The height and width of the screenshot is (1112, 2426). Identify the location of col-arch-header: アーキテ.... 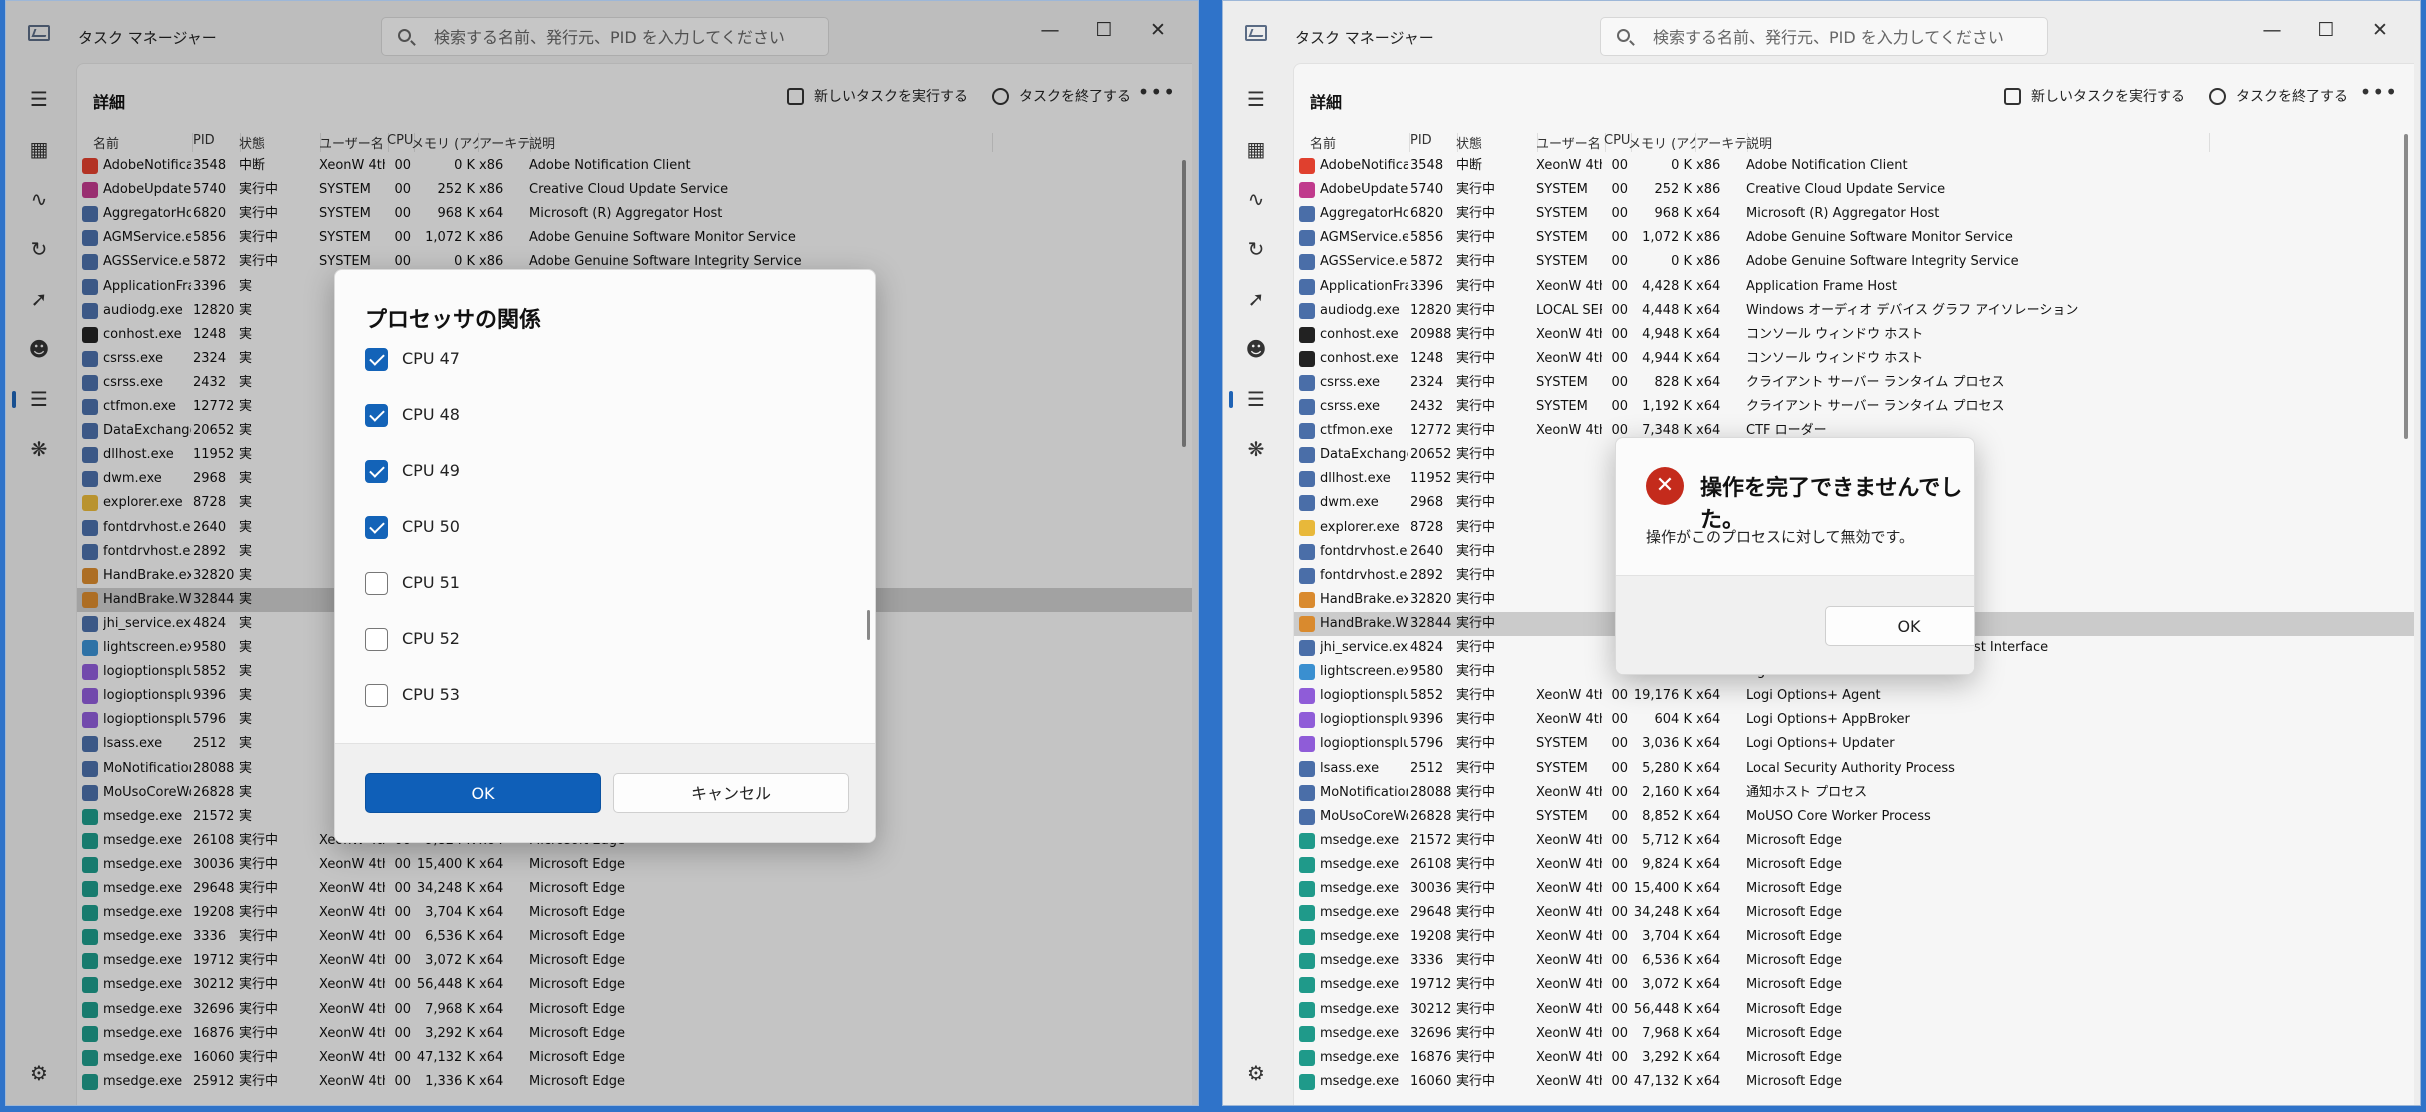
(1722, 142).